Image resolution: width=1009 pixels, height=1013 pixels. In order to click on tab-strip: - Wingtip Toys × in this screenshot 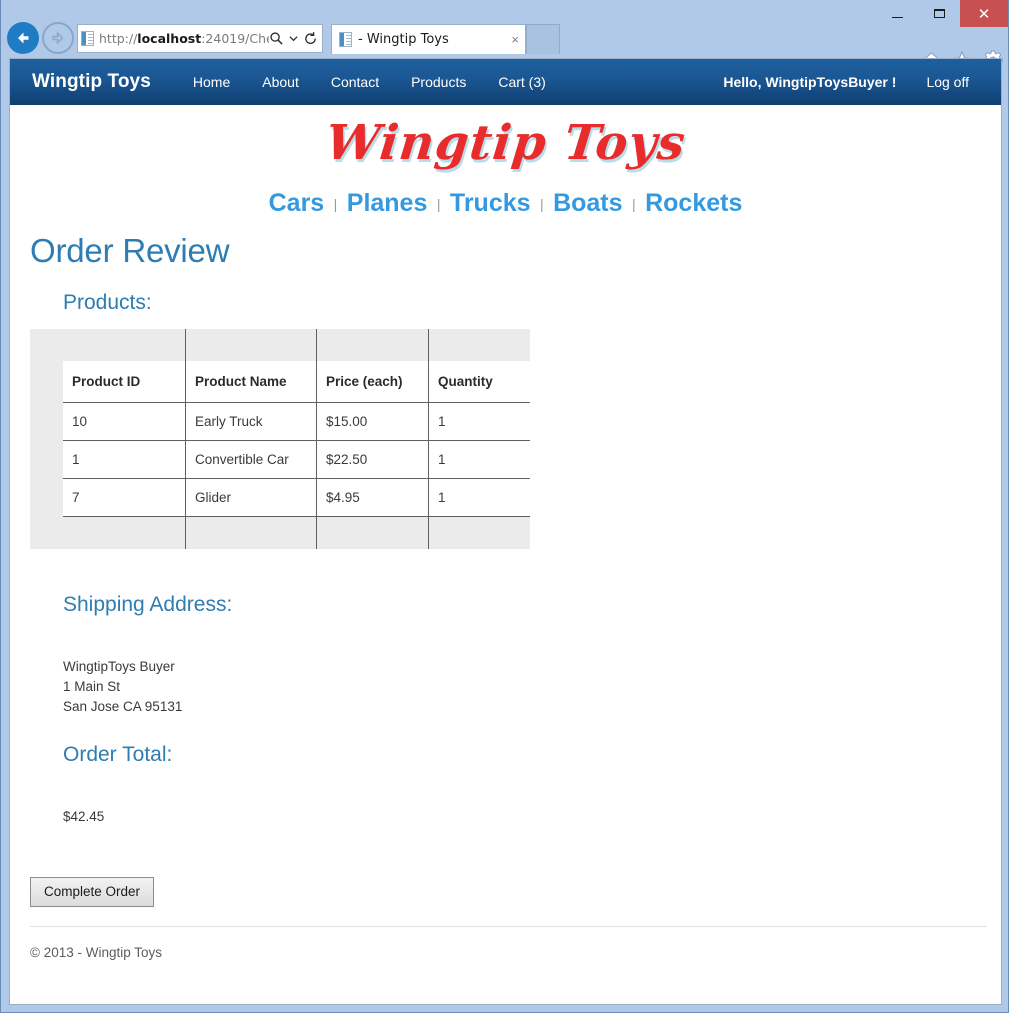, I will do `click(445, 40)`.